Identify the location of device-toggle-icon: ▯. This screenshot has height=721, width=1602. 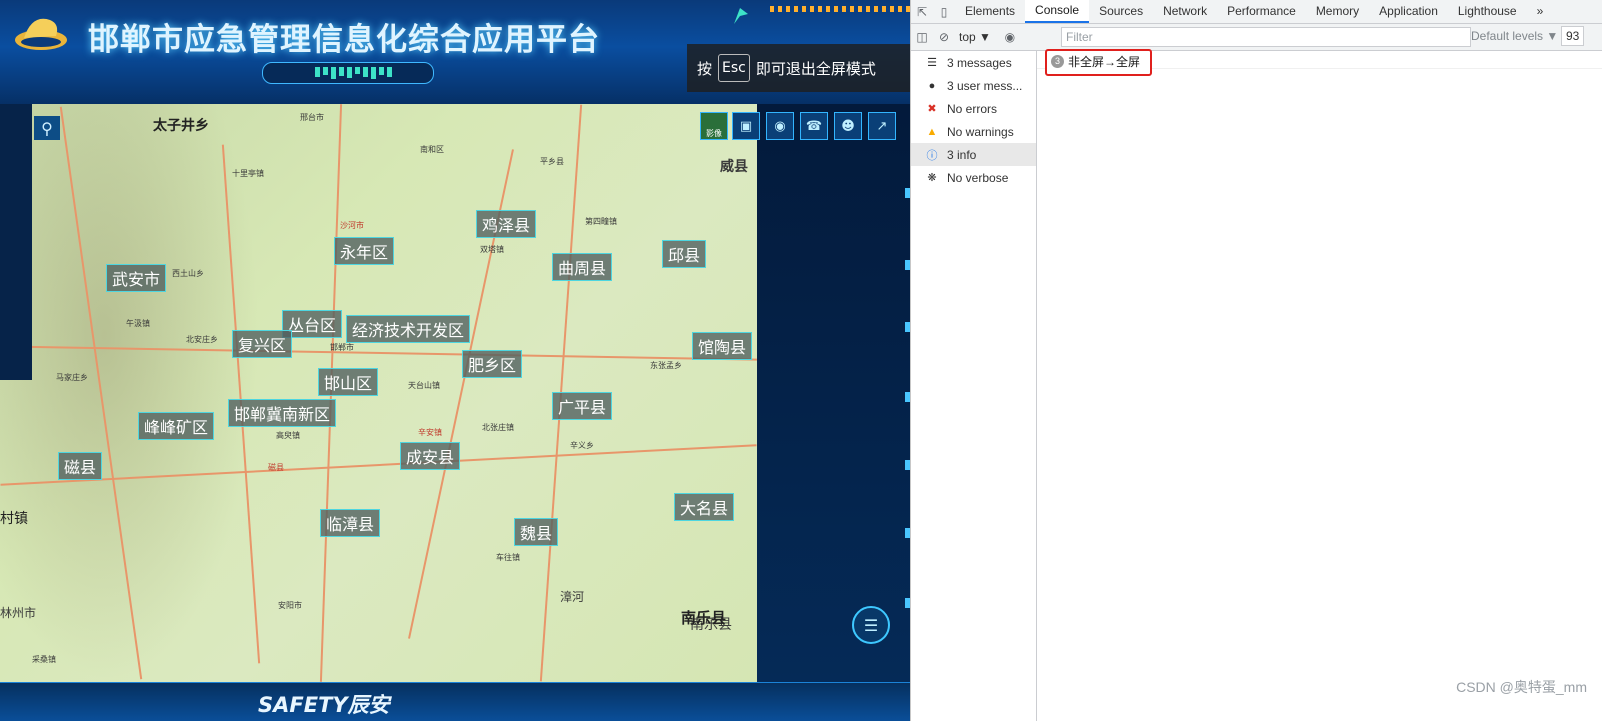
(944, 11).